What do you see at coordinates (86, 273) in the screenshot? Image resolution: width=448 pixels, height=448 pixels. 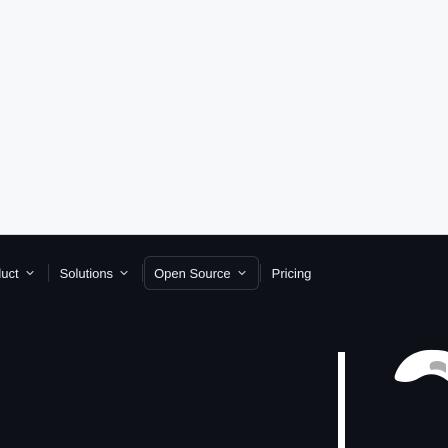 I see `nav-item-solutions-label: Solutions` at bounding box center [86, 273].